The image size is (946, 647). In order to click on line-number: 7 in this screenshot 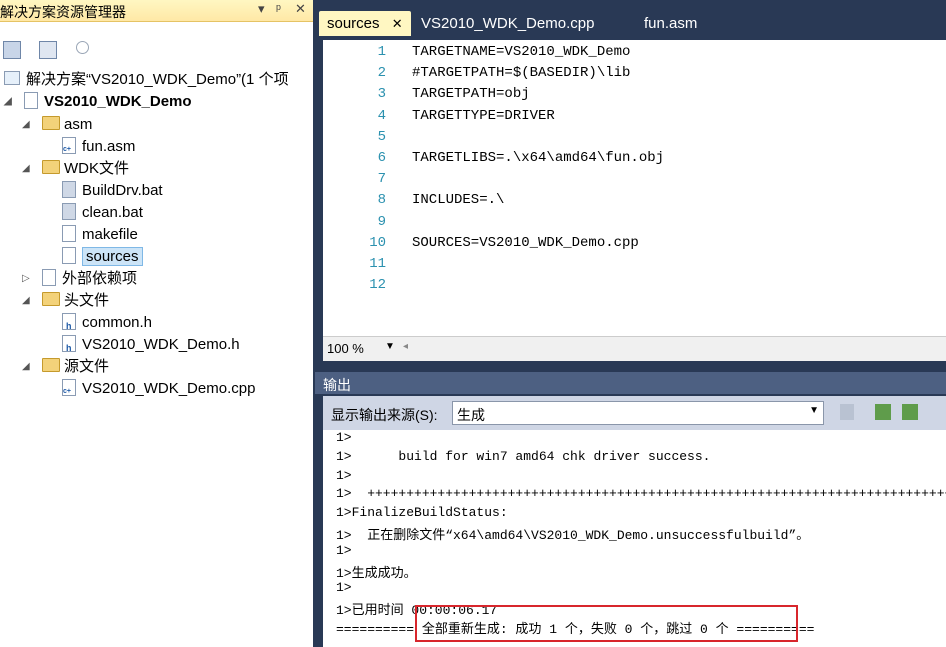, I will do `click(381, 179)`.